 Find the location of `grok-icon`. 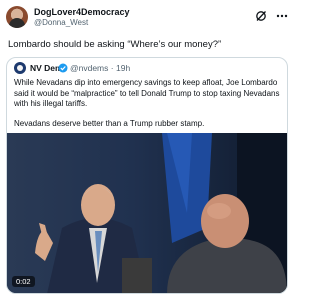

grok-icon is located at coordinates (261, 16).